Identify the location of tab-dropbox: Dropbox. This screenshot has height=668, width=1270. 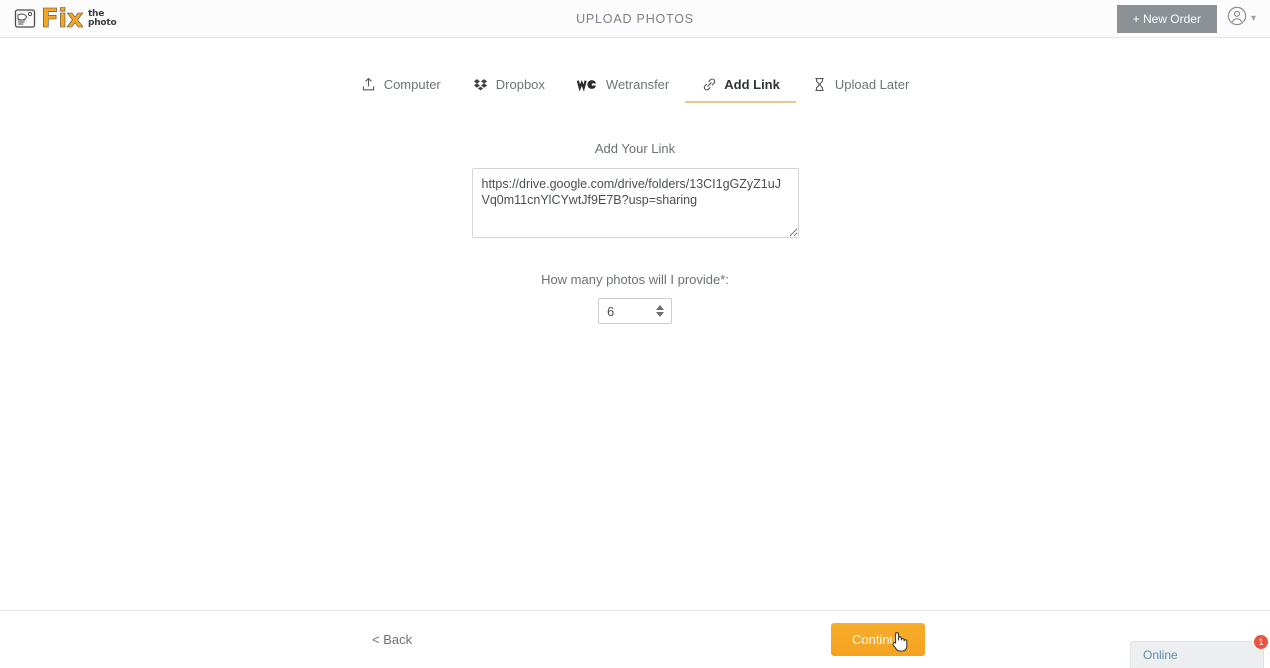
(509, 86).